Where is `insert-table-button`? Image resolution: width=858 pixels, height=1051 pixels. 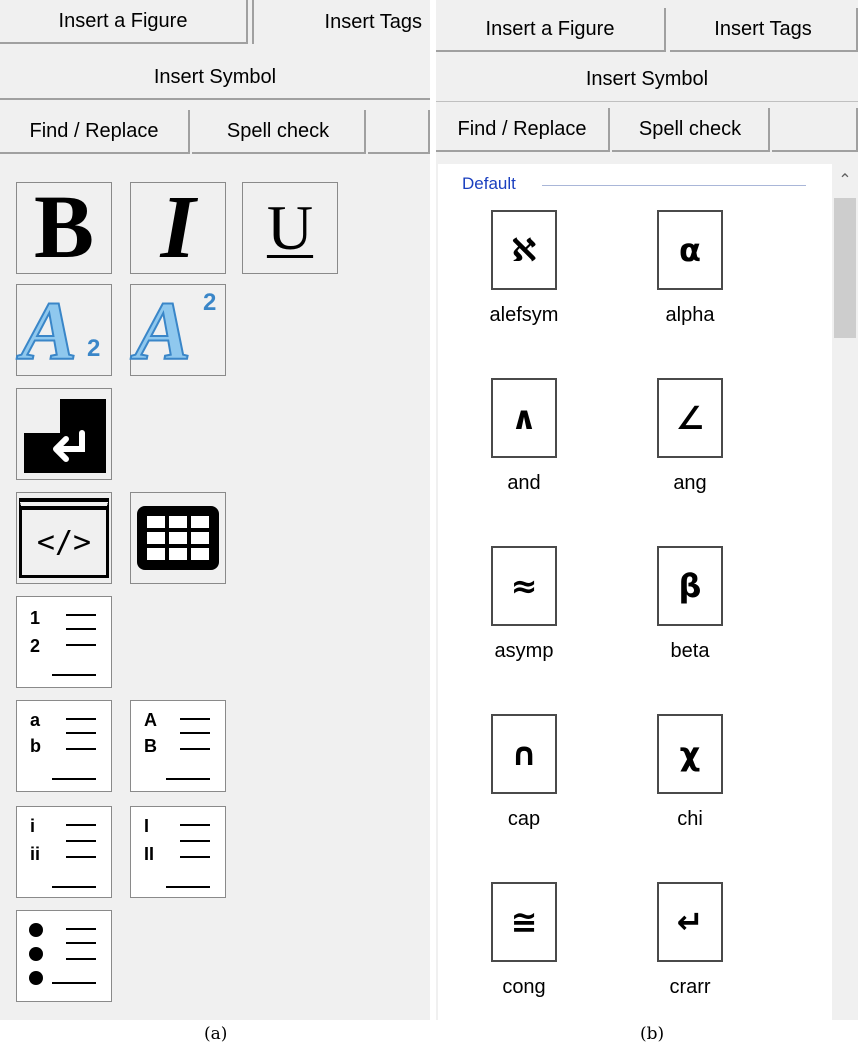 insert-table-button is located at coordinates (178, 538).